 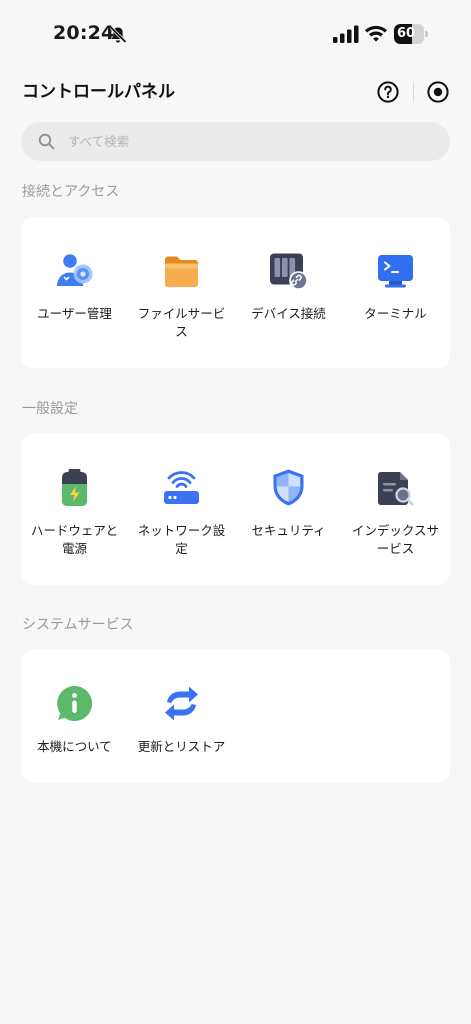 What do you see at coordinates (235, 716) in the screenshot?
I see `section-card-system: 本機について 更新とリストア` at bounding box center [235, 716].